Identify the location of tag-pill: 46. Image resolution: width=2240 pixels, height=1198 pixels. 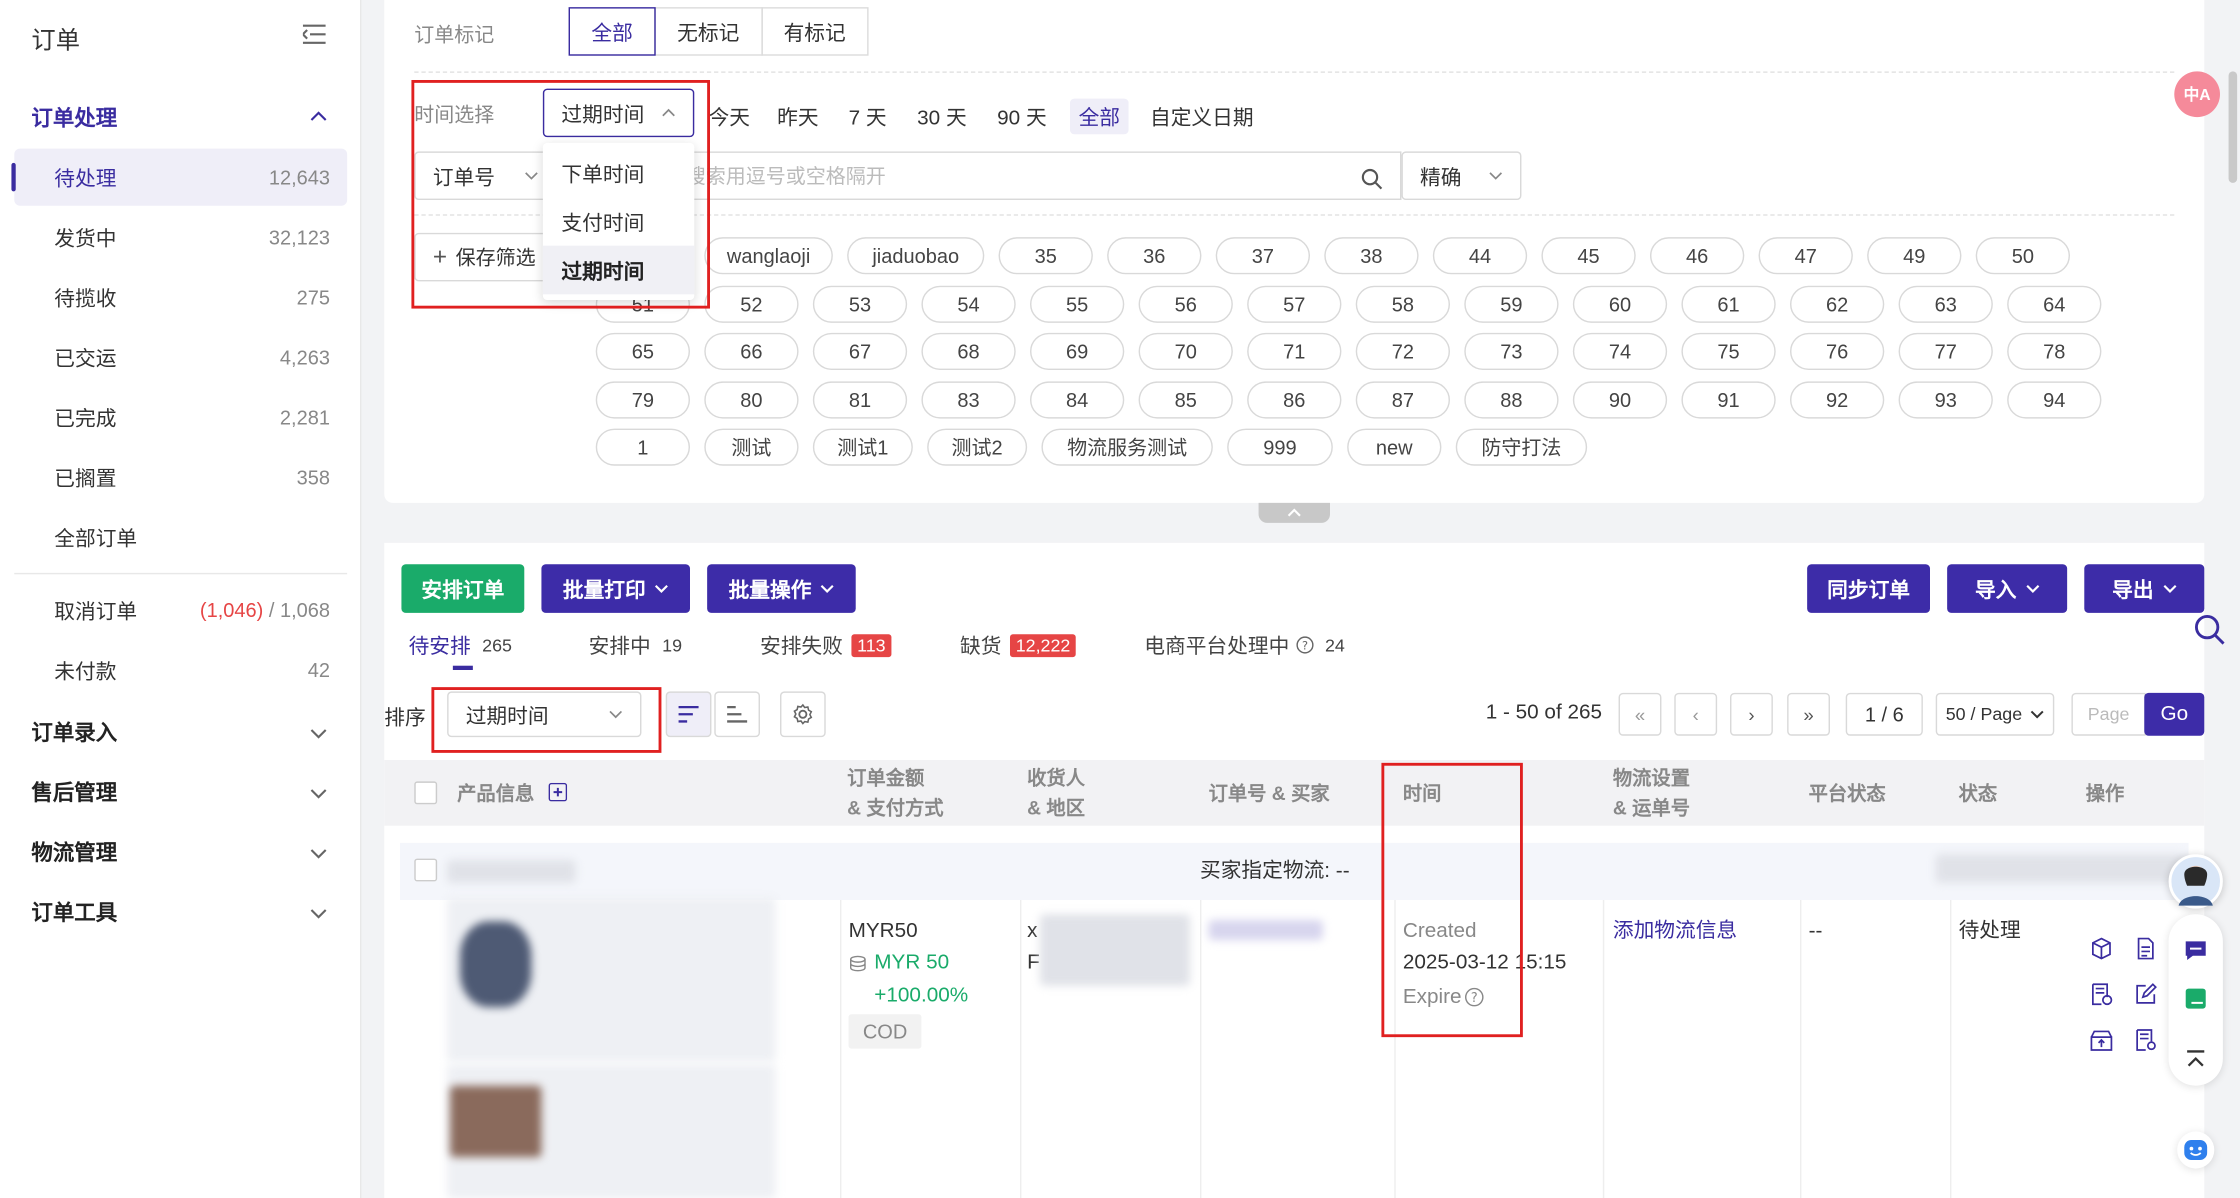
(1697, 256).